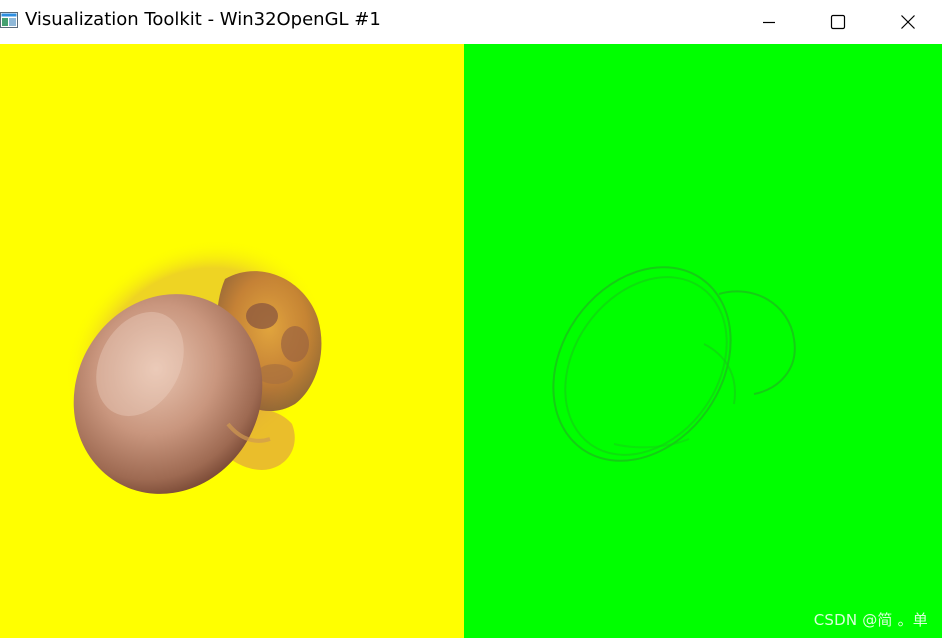  I want to click on minimize-icon, so click(769, 22).